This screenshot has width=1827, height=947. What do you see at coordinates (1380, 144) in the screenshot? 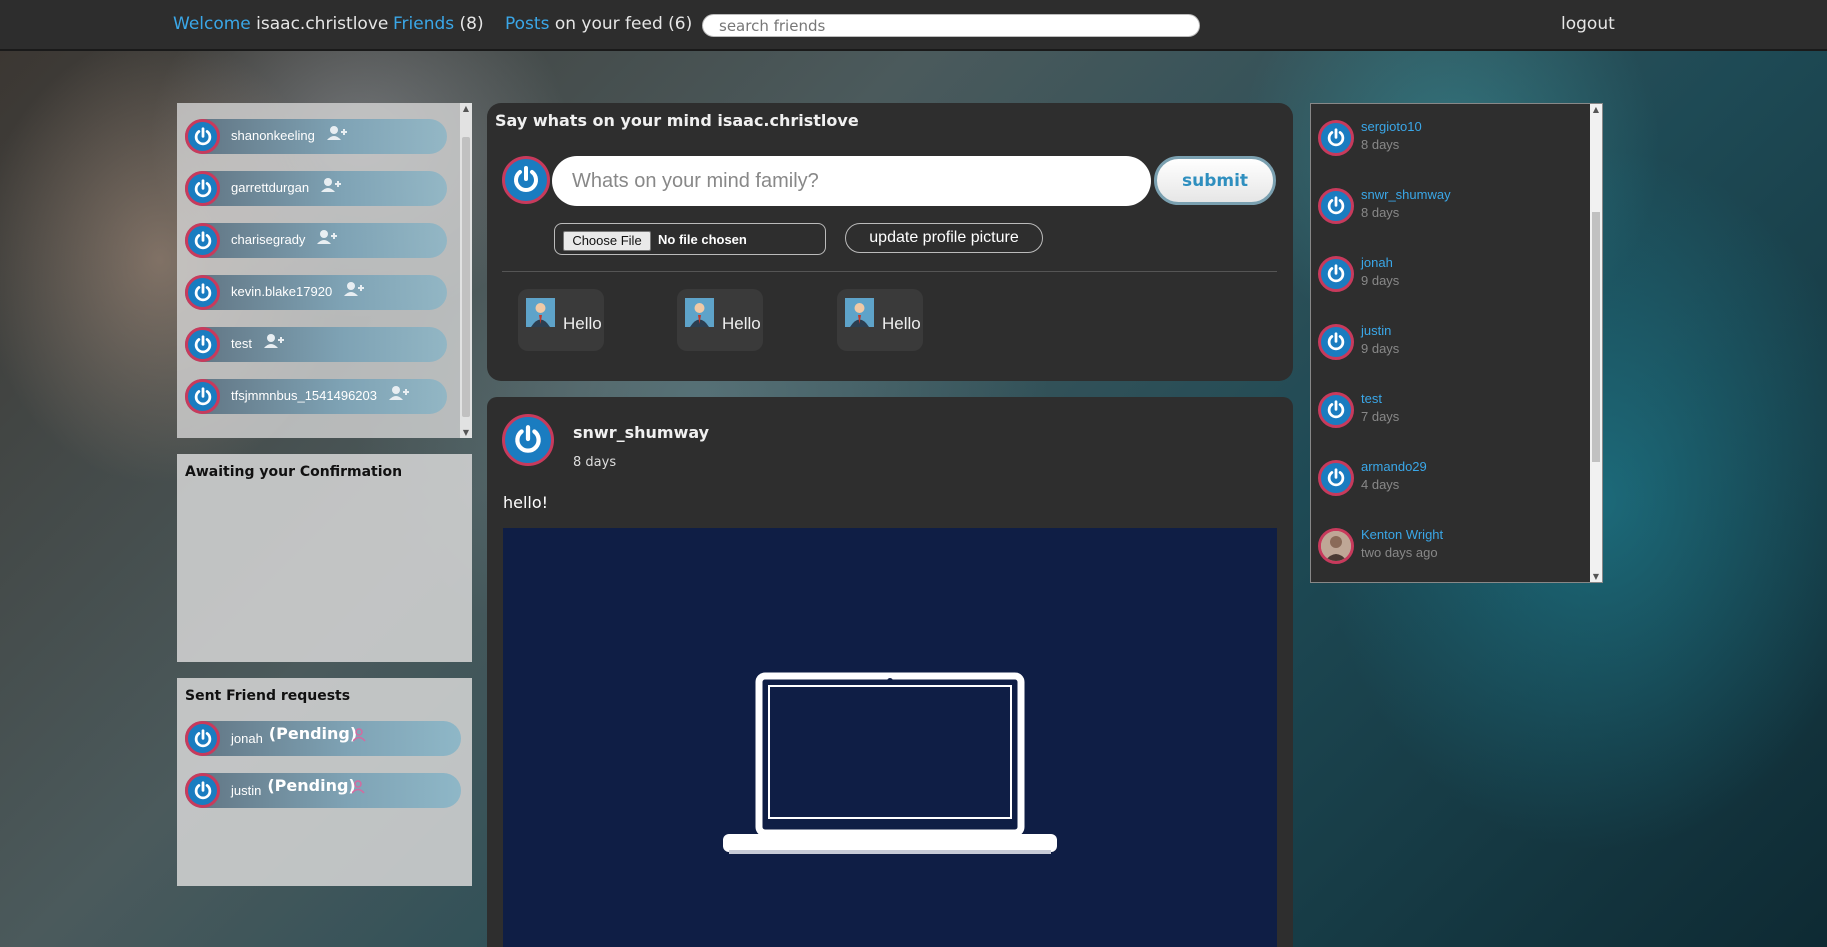
I see `activity-time: 8 days` at bounding box center [1380, 144].